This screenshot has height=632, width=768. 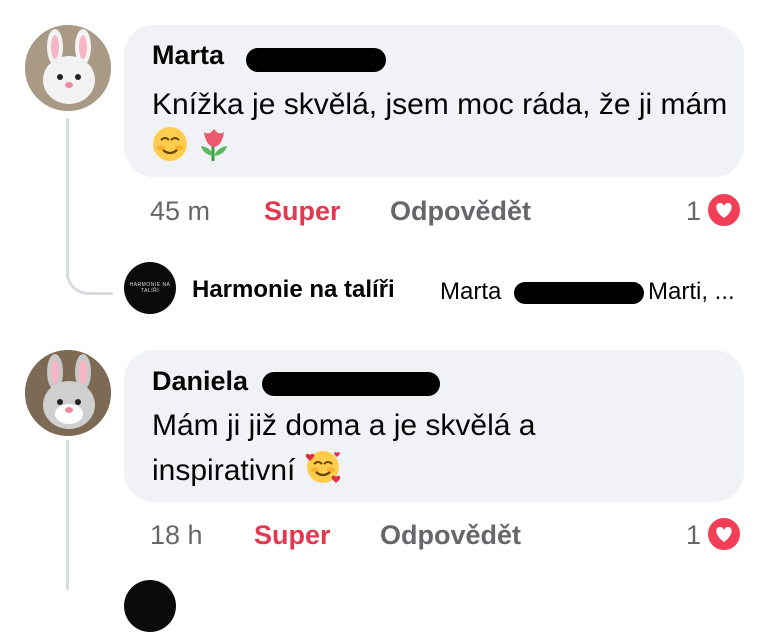 What do you see at coordinates (200, 381) in the screenshot?
I see `comment-author-2: Daniela` at bounding box center [200, 381].